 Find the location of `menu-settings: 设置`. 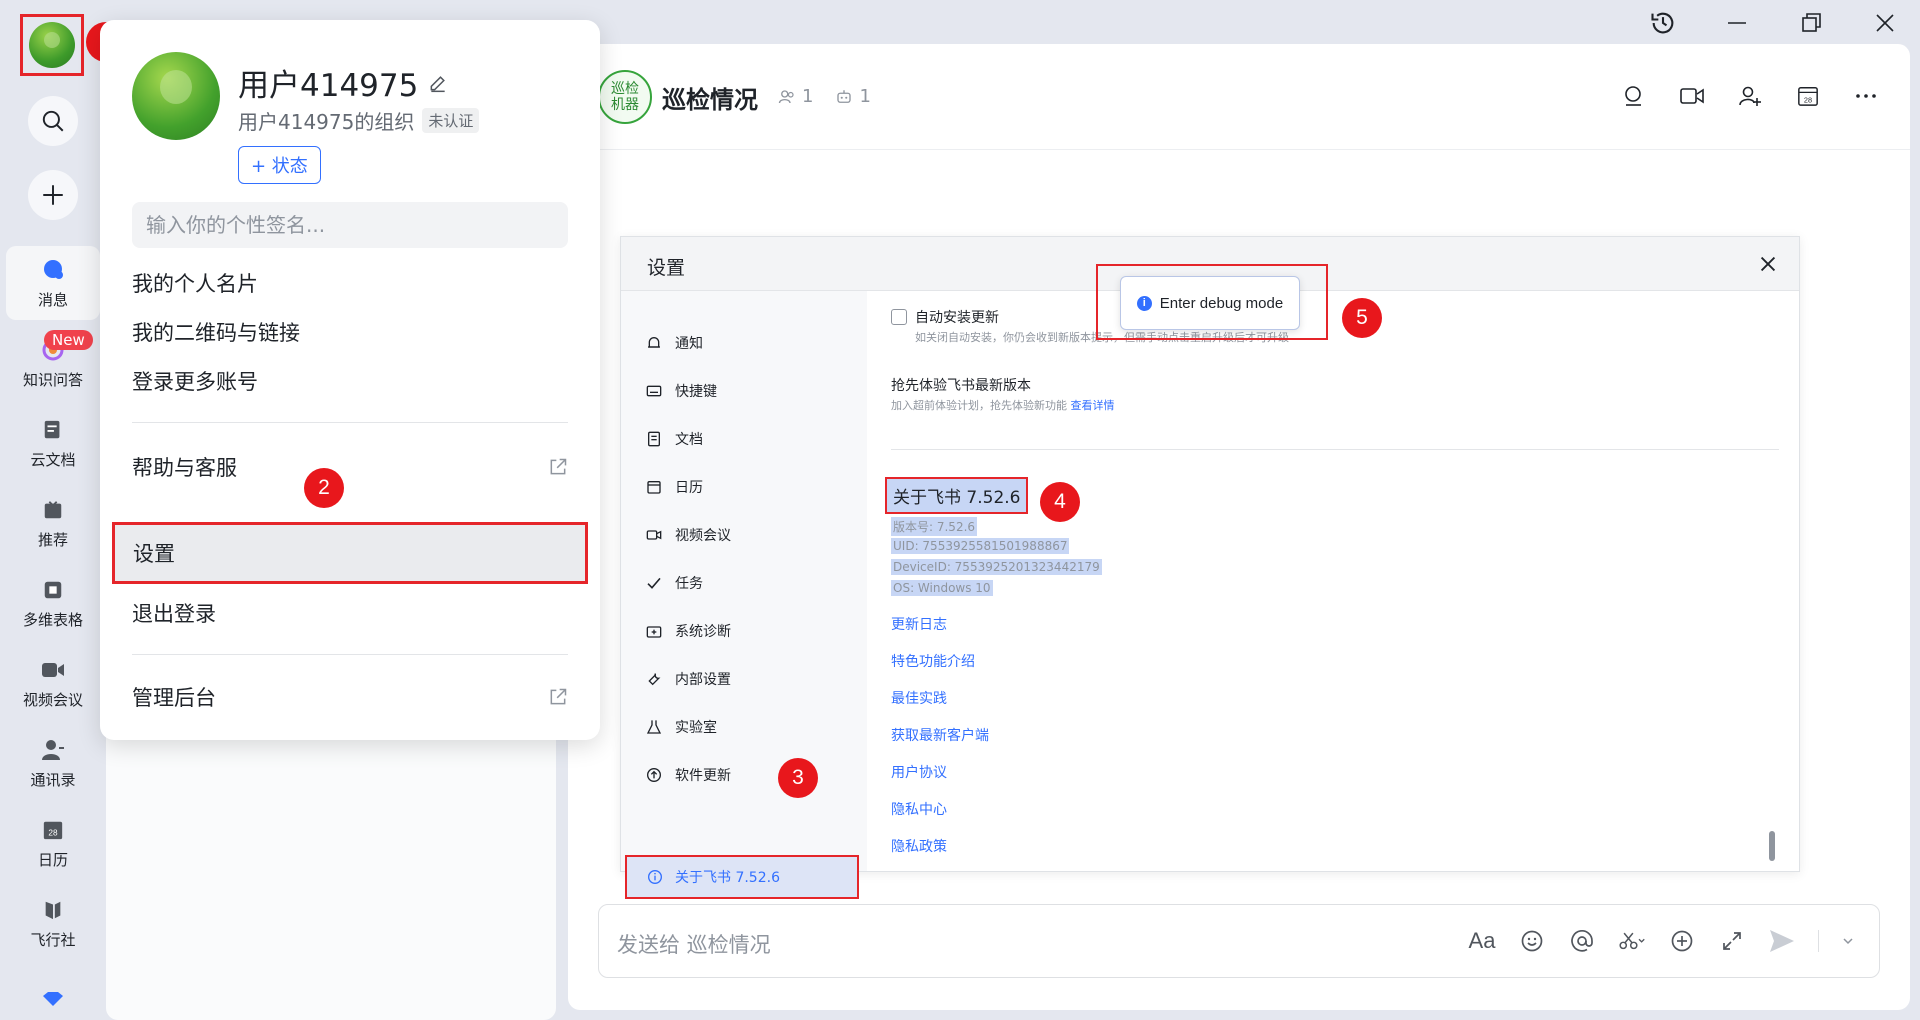

menu-settings: 设置 is located at coordinates (350, 553).